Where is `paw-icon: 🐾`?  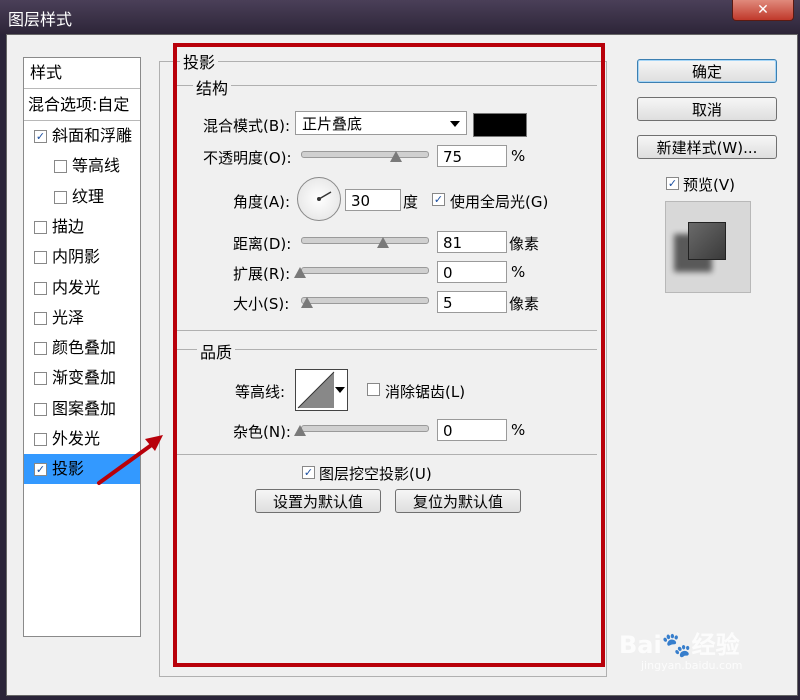
paw-icon: 🐾 is located at coordinates (676, 645).